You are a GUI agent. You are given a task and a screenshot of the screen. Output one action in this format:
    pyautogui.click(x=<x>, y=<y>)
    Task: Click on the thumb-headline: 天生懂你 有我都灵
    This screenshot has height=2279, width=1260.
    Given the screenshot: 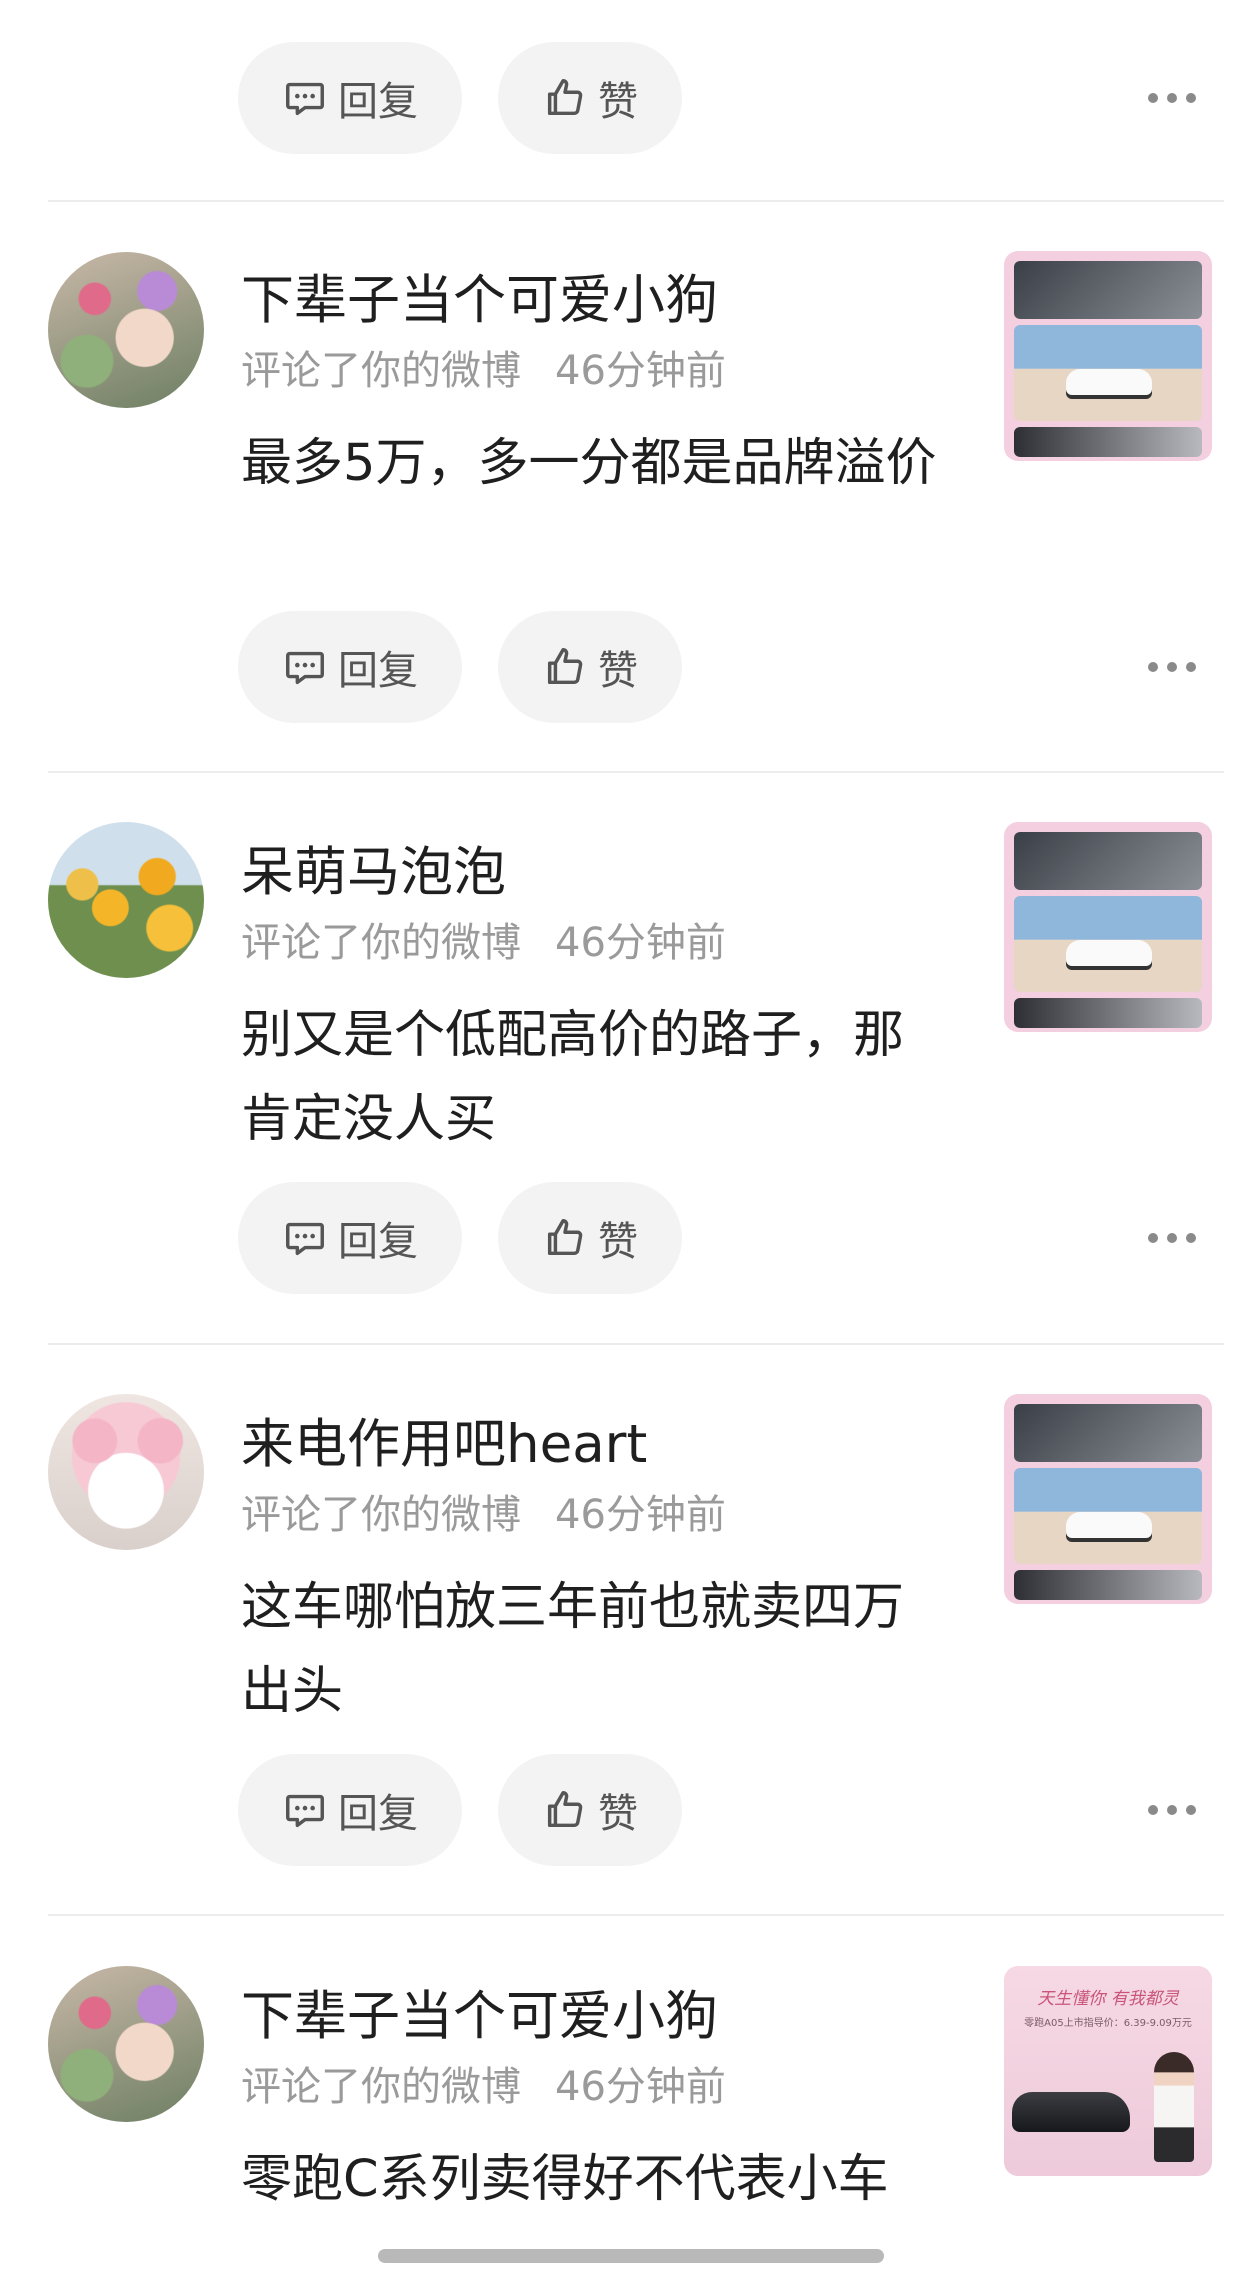 What is the action you would take?
    pyautogui.click(x=1108, y=1999)
    